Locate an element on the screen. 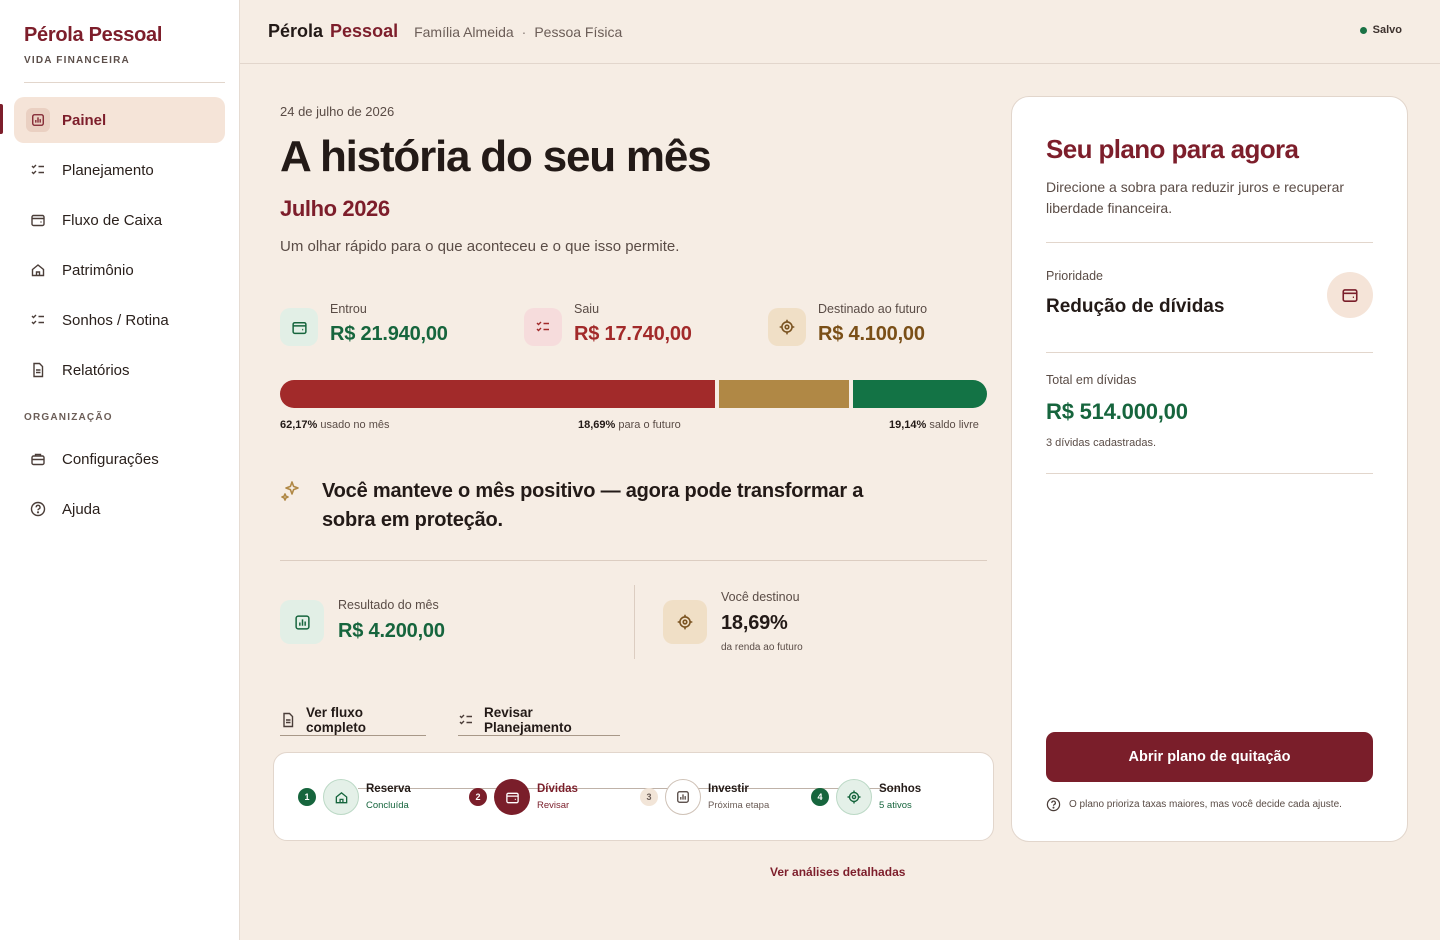 The height and width of the screenshot is (940, 1440). nav-section-label: ORGANIZAÇÃO is located at coordinates (68, 417).